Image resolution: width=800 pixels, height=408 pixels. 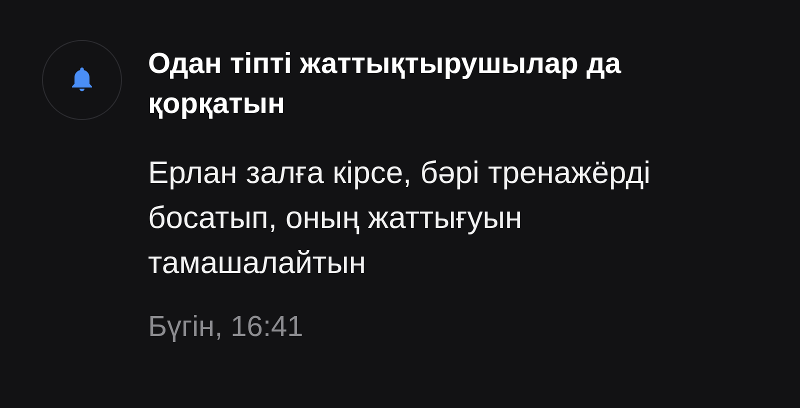 I want to click on notification-time: Бүгін, 16:41, so click(x=226, y=327).